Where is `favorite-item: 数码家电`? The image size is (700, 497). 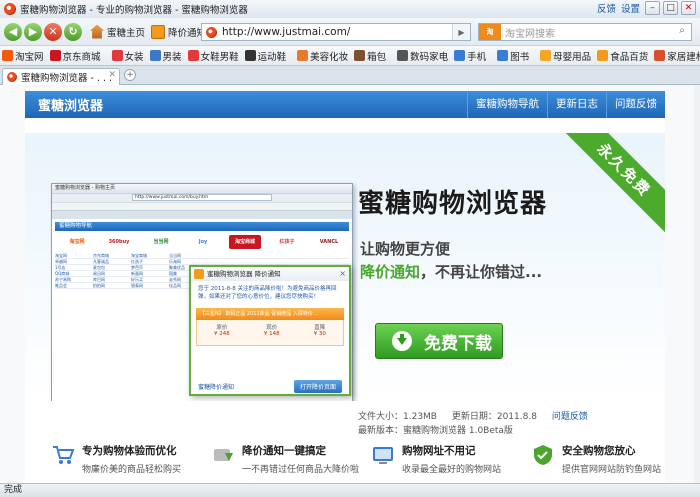
favorite-item: 数码家电 is located at coordinates (422, 56).